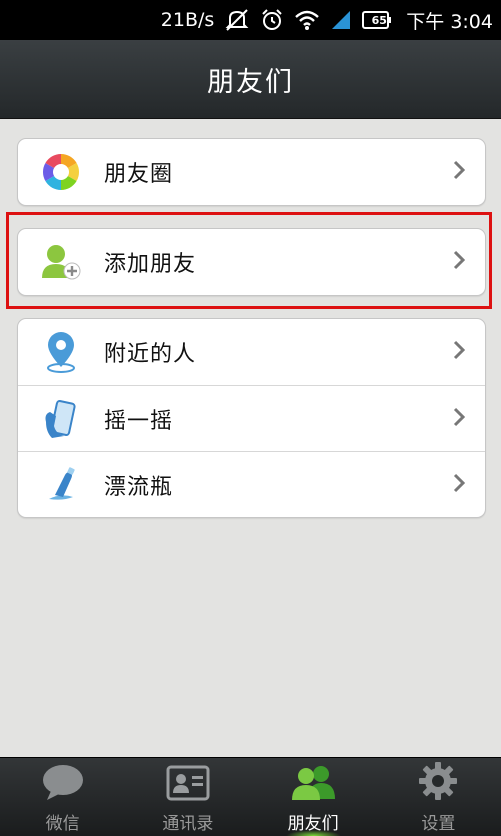 This screenshot has width=501, height=836. I want to click on drift-bottle-icon, so click(61, 485).